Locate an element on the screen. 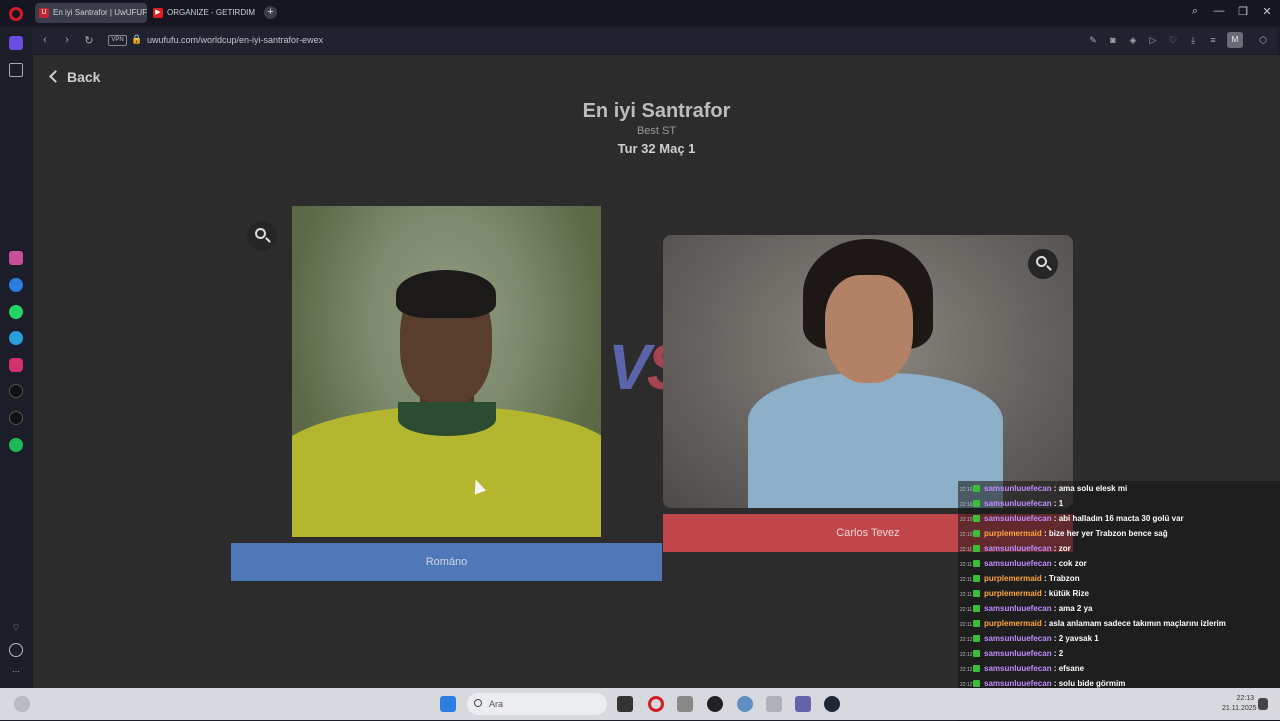 The image size is (1280, 721). left-choice-button: Románo is located at coordinates (446, 562).